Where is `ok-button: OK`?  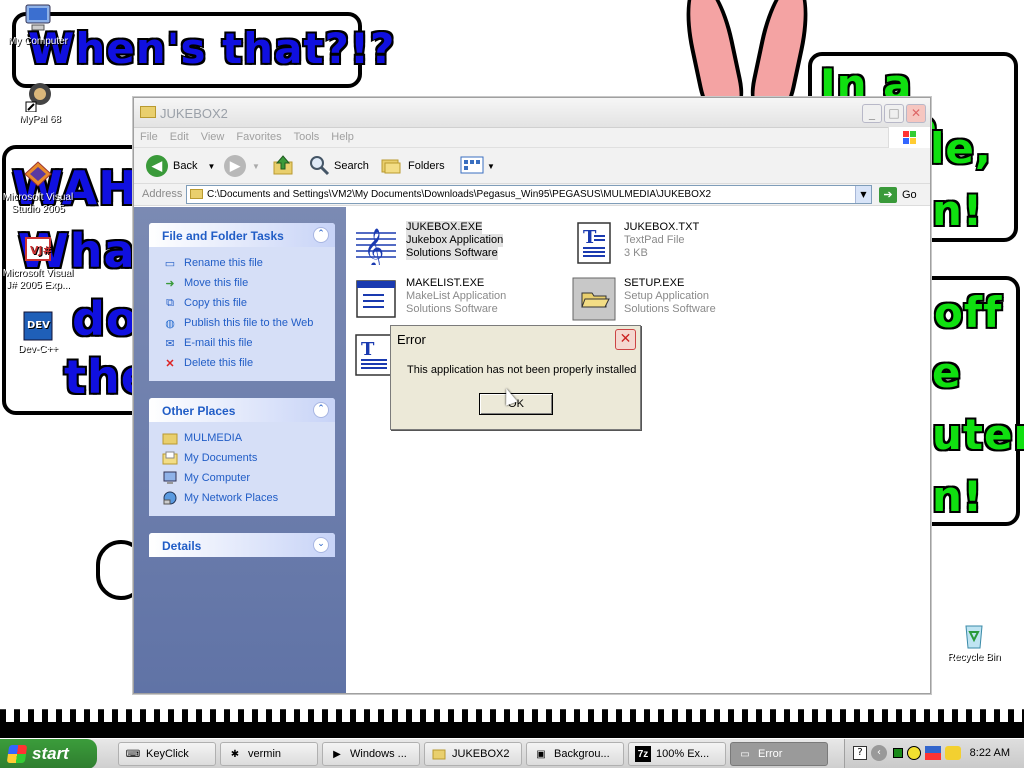
ok-button: OK is located at coordinates (516, 404).